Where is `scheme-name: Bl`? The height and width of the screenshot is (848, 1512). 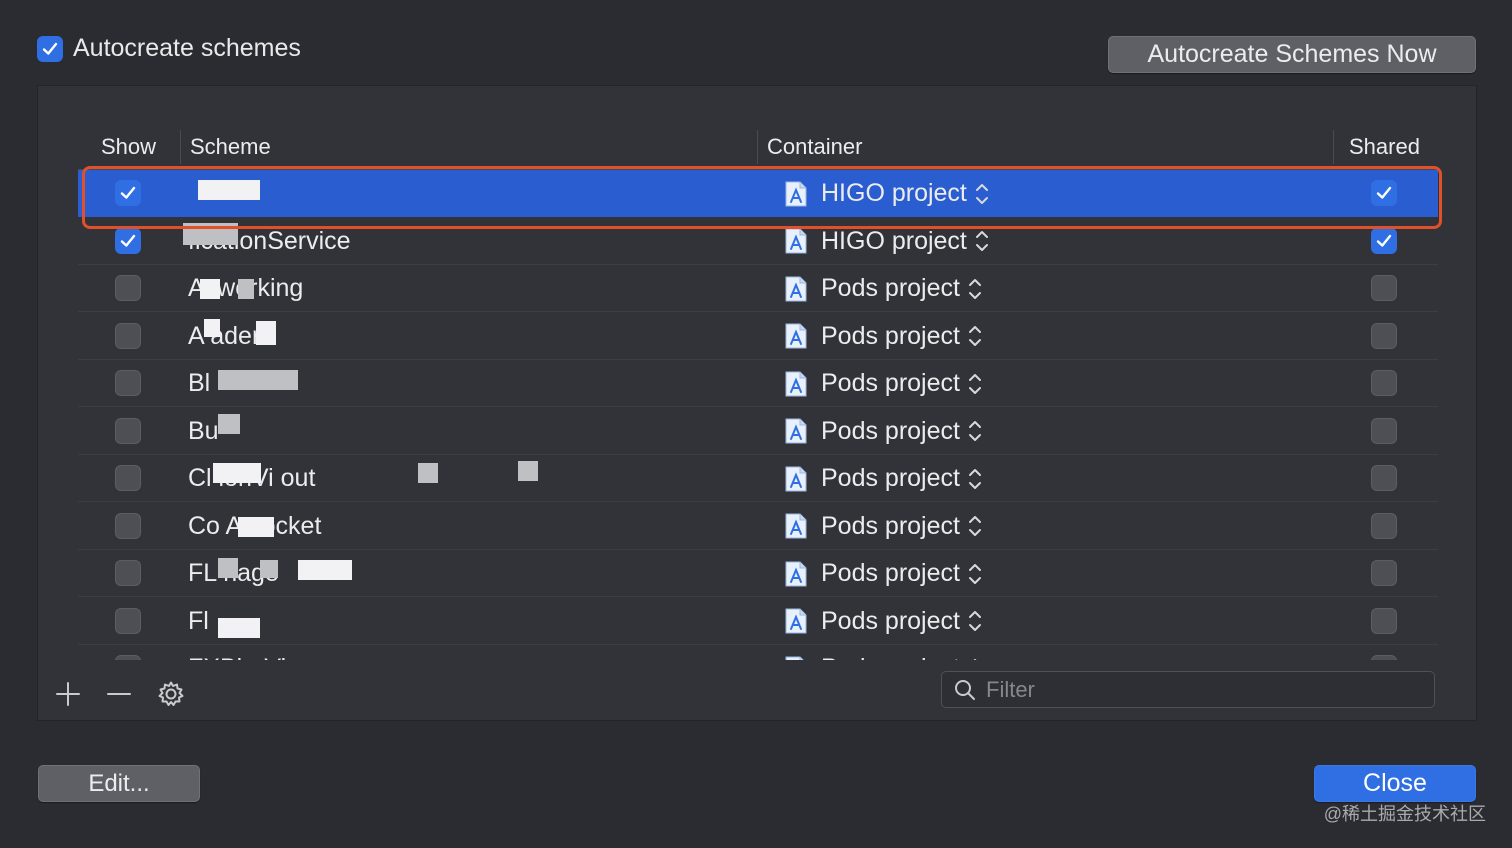
scheme-name: Bl is located at coordinates (199, 383).